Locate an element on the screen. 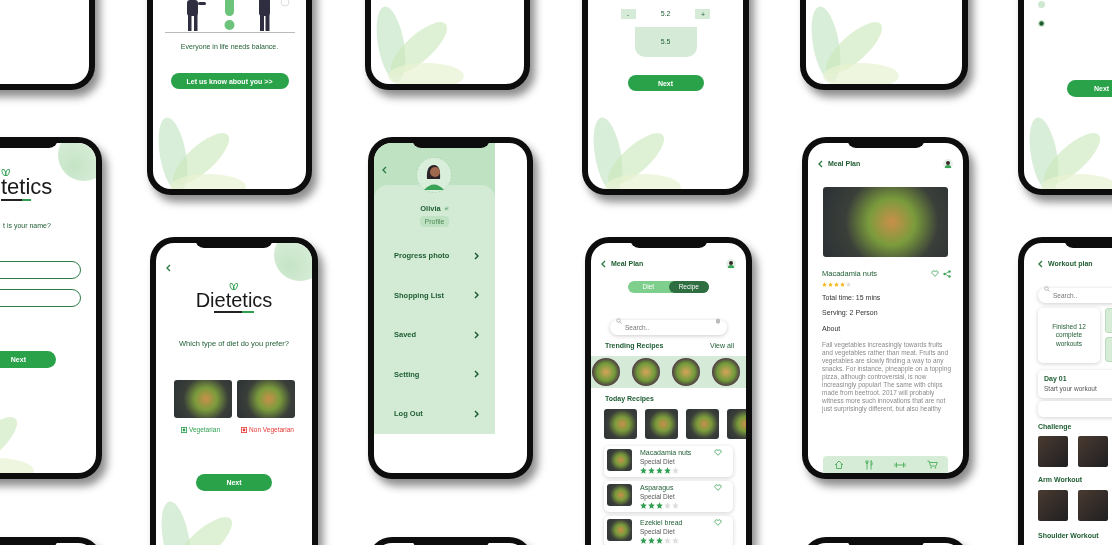 Image resolution: width=1112 pixels, height=545 pixels. app-logo: Dietetics is located at coordinates (234, 300).